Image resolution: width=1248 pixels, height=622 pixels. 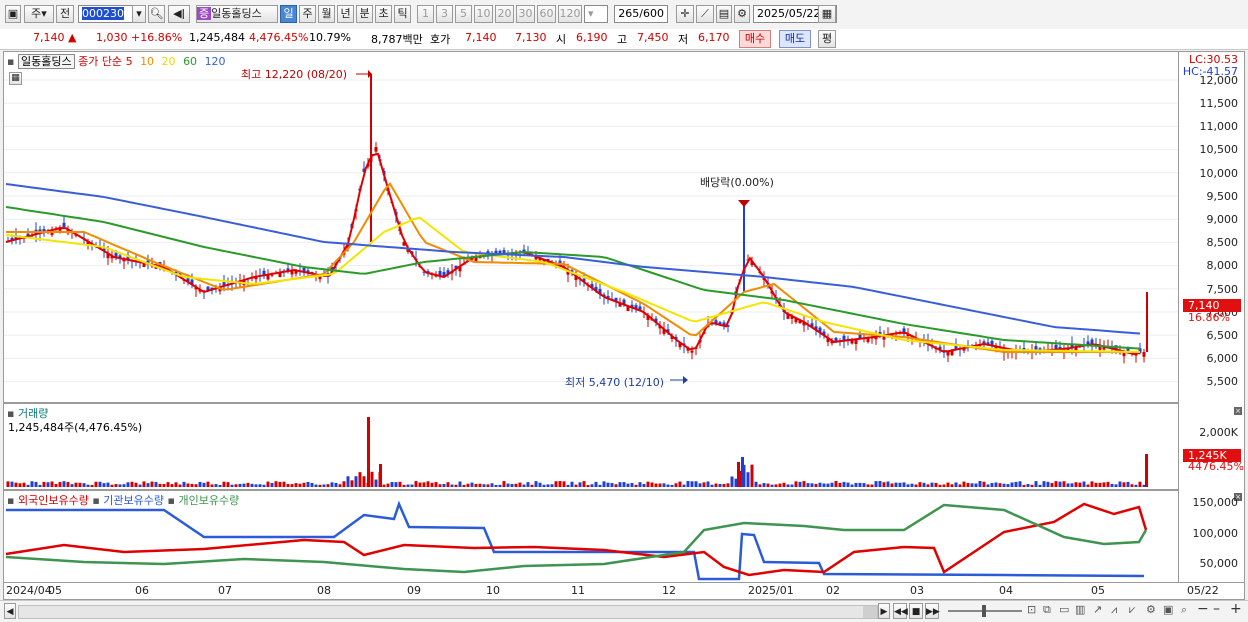 What do you see at coordinates (1236, 609) in the screenshot?
I see `zoom-in-icon: +` at bounding box center [1236, 609].